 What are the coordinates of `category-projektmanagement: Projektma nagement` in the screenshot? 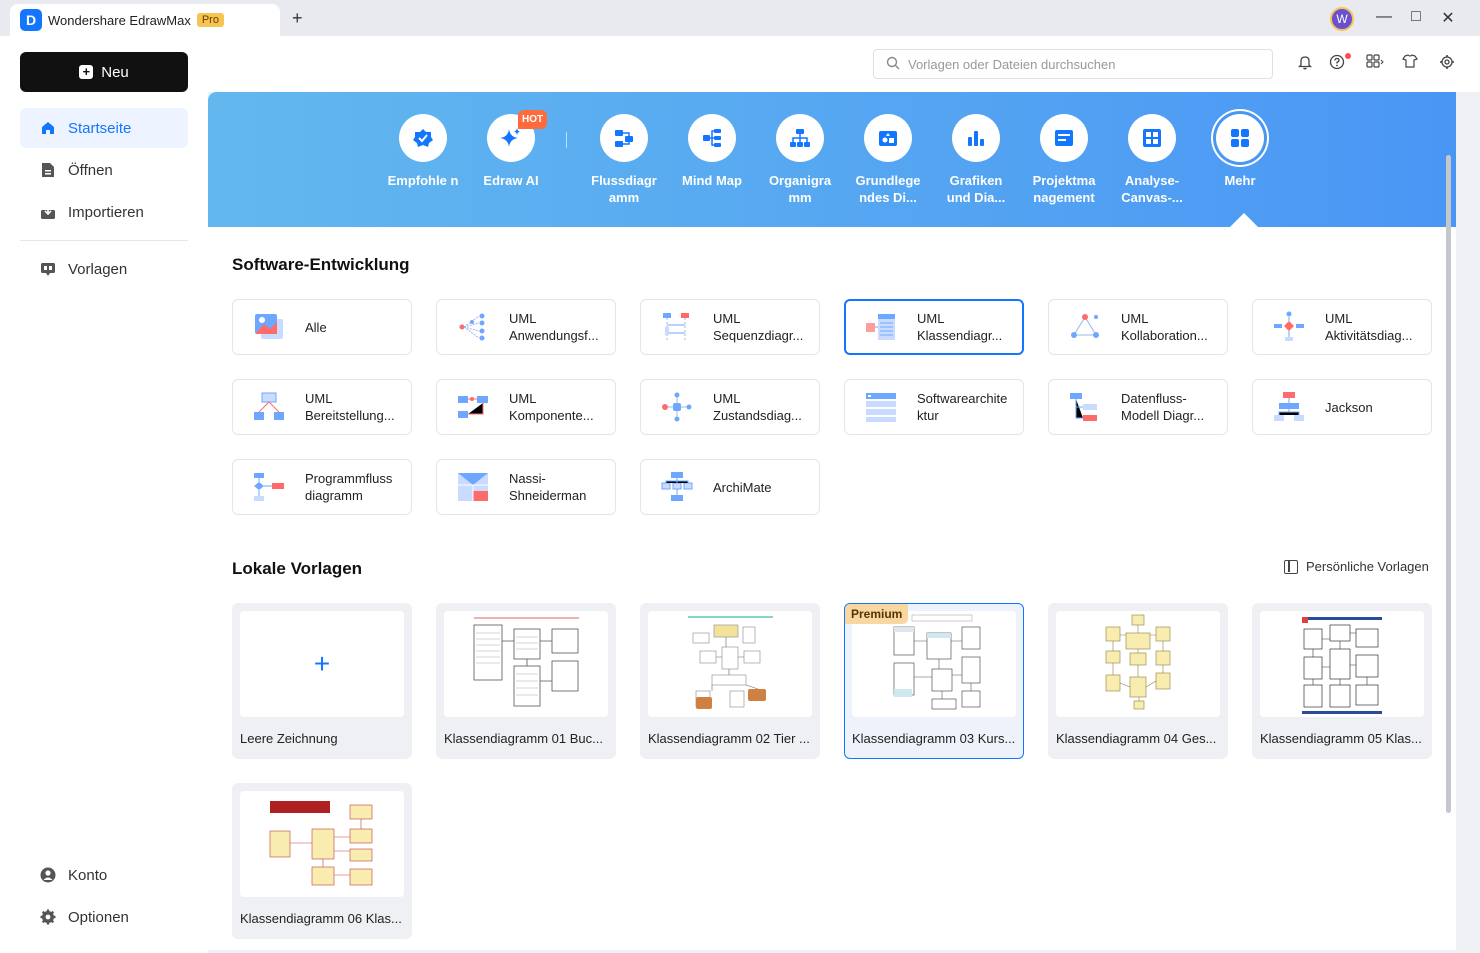 It's located at (1064, 160).